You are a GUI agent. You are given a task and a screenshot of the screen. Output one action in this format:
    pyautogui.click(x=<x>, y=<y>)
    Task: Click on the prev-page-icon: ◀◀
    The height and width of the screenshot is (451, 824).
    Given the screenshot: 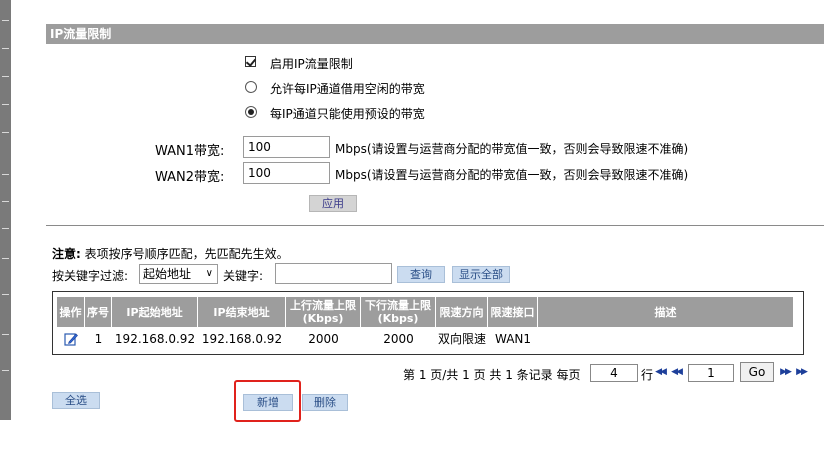 What is the action you would take?
    pyautogui.click(x=676, y=372)
    